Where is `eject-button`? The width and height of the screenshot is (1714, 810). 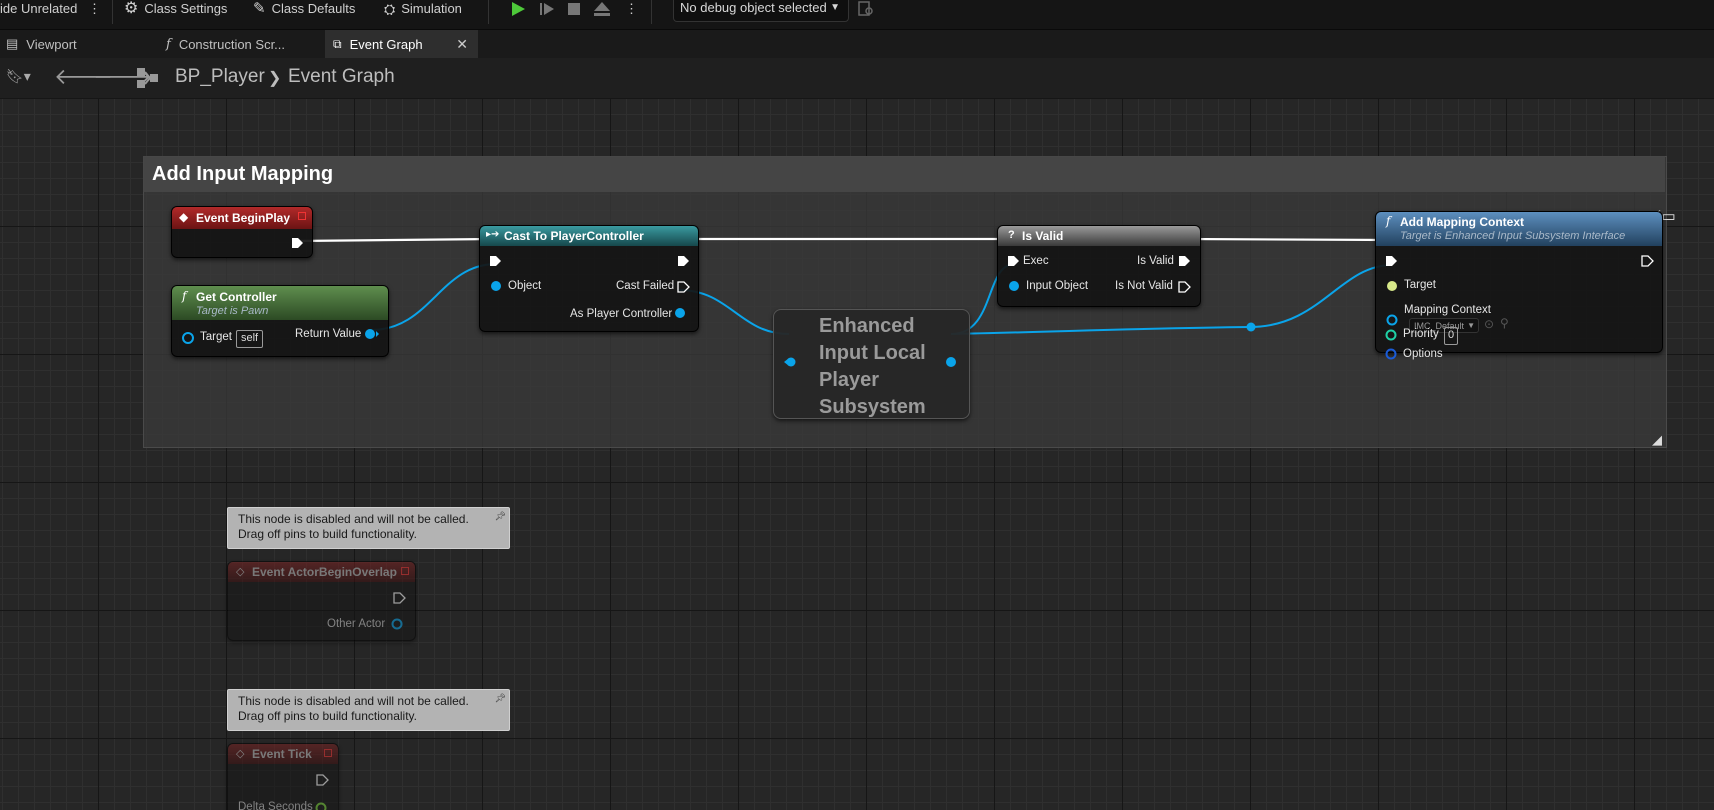 eject-button is located at coordinates (602, 9).